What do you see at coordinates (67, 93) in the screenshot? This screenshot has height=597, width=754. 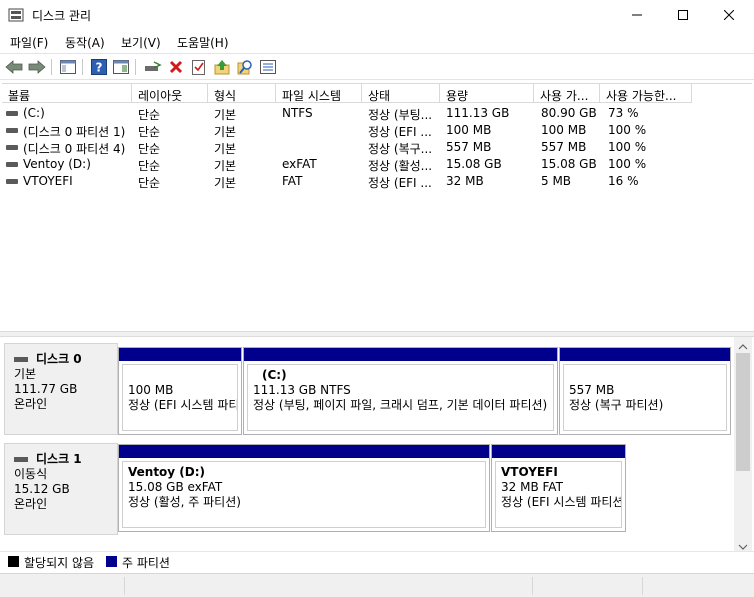 I see `column-header-volume: 볼륨` at bounding box center [67, 93].